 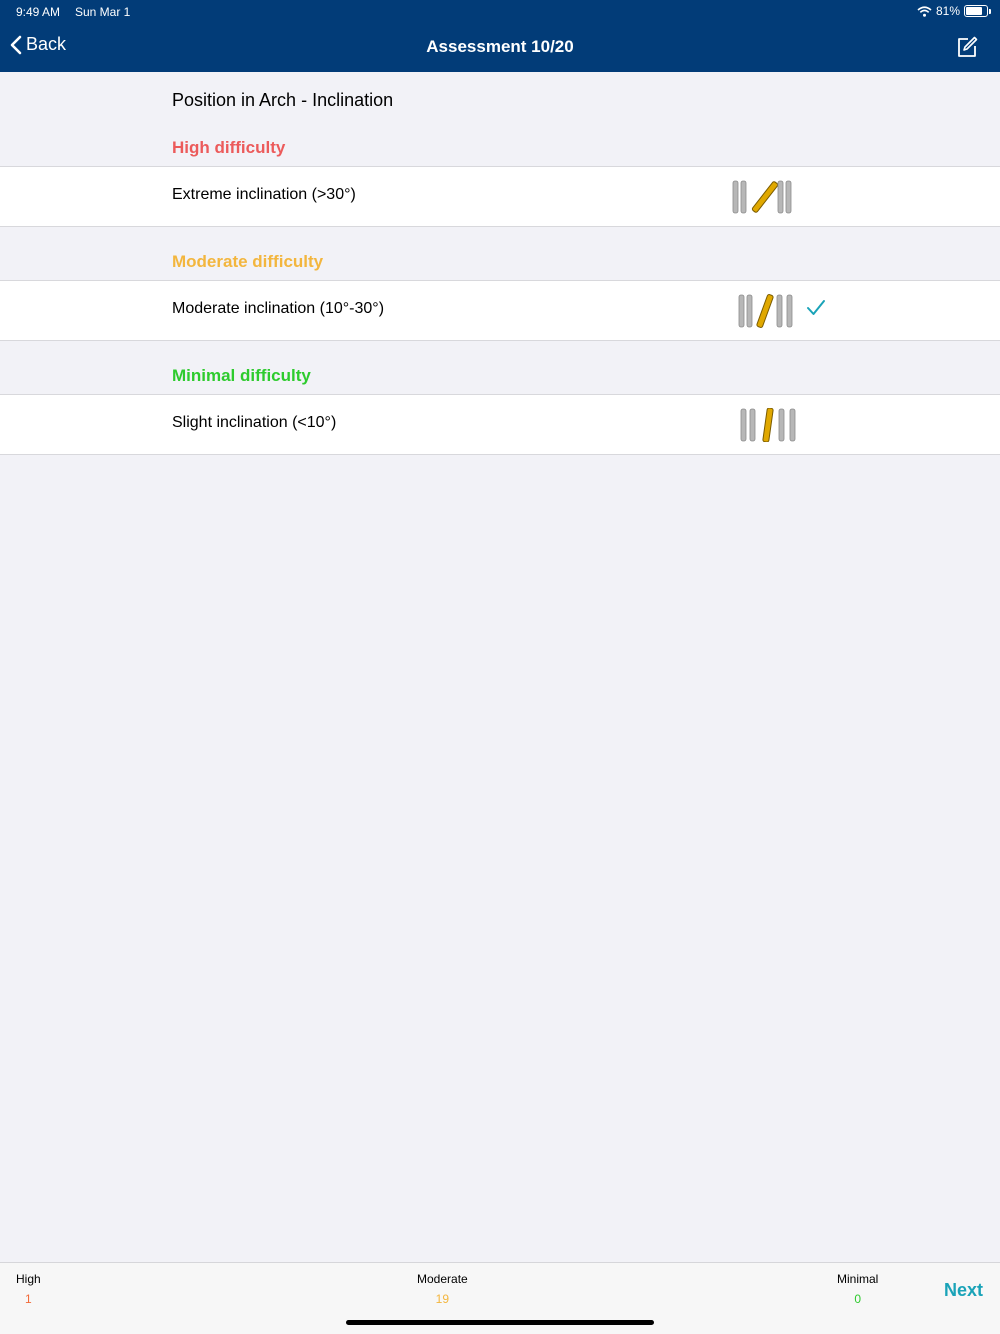 I want to click on summary-high-count: 1, so click(x=28, y=1299).